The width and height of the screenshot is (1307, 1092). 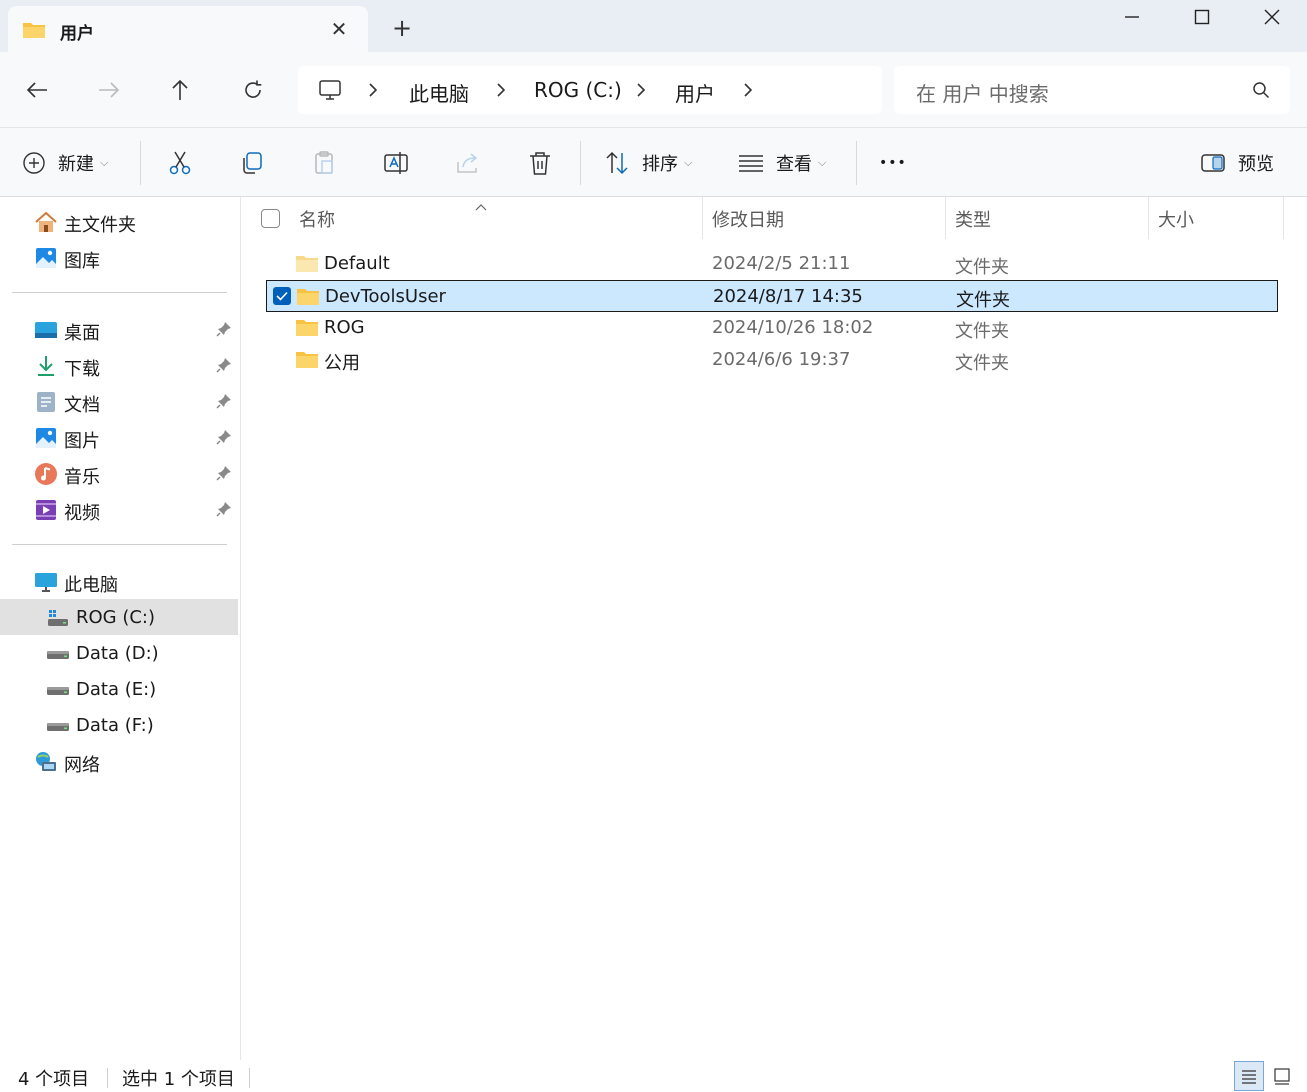 What do you see at coordinates (653, 26) in the screenshot?
I see `title-bar: 用户 ✕ +` at bounding box center [653, 26].